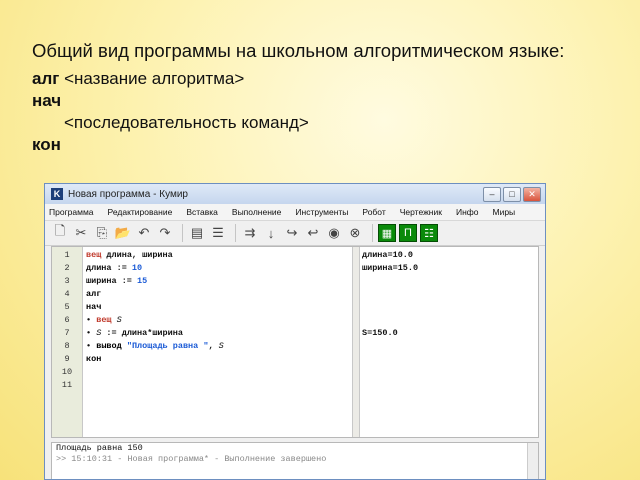 The width and height of the screenshot is (640, 480). What do you see at coordinates (355, 233) in the screenshot?
I see `cancel-icon: ⊗` at bounding box center [355, 233].